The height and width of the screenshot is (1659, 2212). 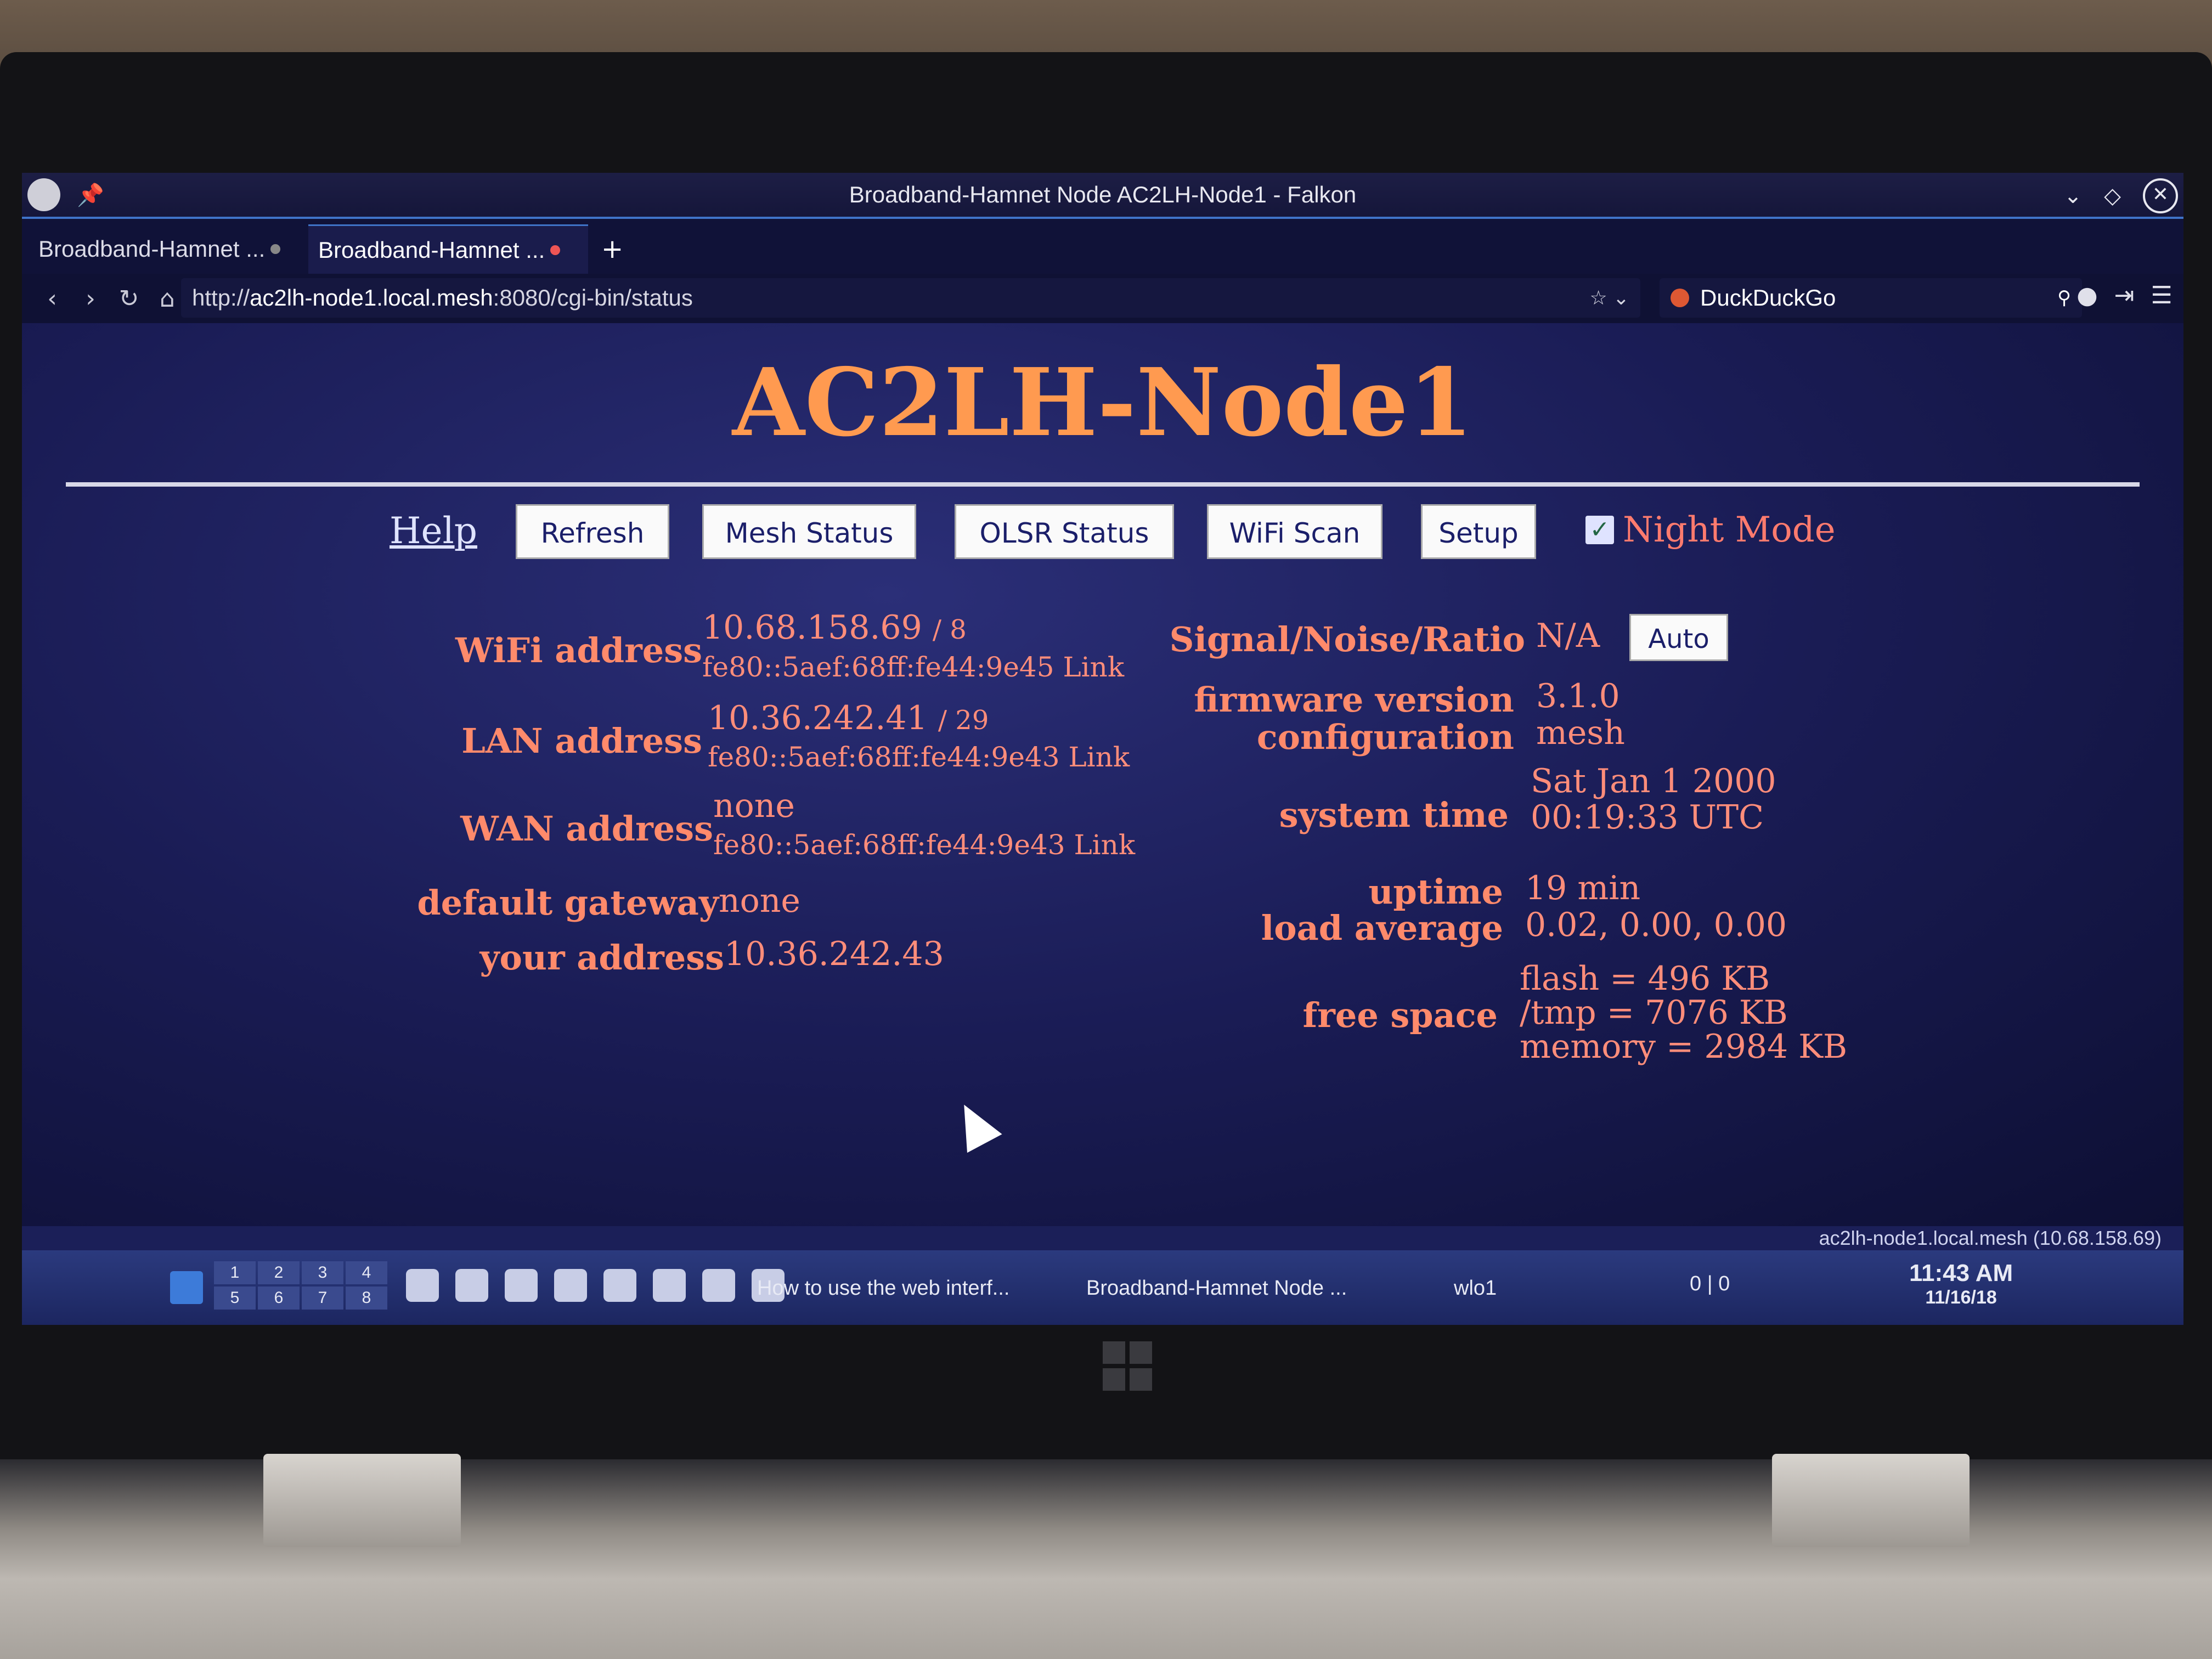 What do you see at coordinates (521, 1286) in the screenshot?
I see `image-viewer-icon` at bounding box center [521, 1286].